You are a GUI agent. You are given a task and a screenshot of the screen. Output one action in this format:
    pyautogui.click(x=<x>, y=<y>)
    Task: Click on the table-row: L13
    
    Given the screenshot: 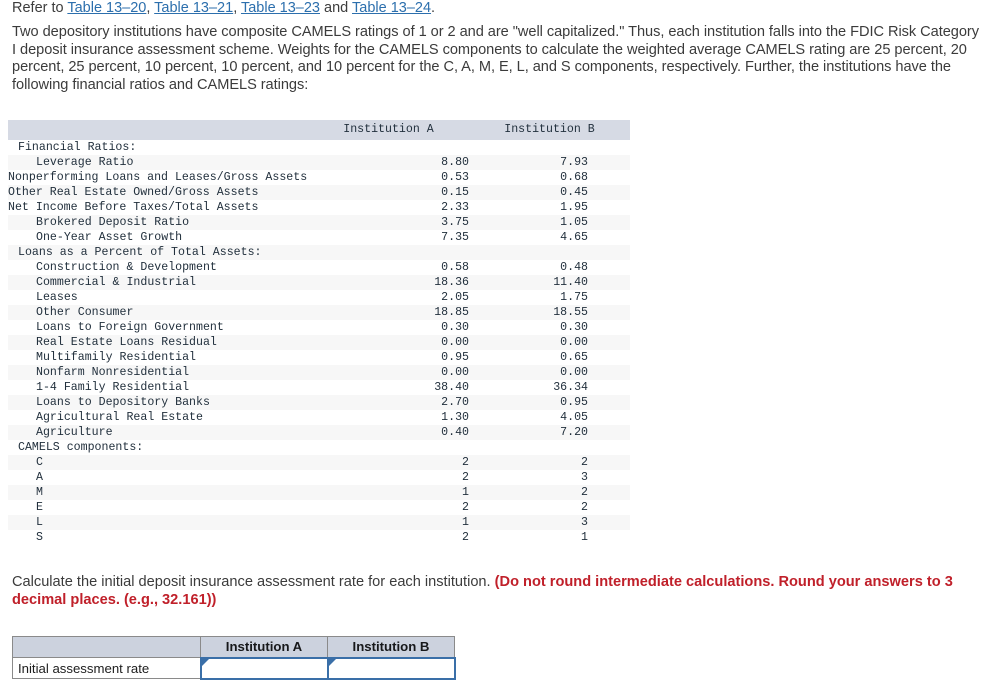 What is the action you would take?
    pyautogui.click(x=319, y=522)
    